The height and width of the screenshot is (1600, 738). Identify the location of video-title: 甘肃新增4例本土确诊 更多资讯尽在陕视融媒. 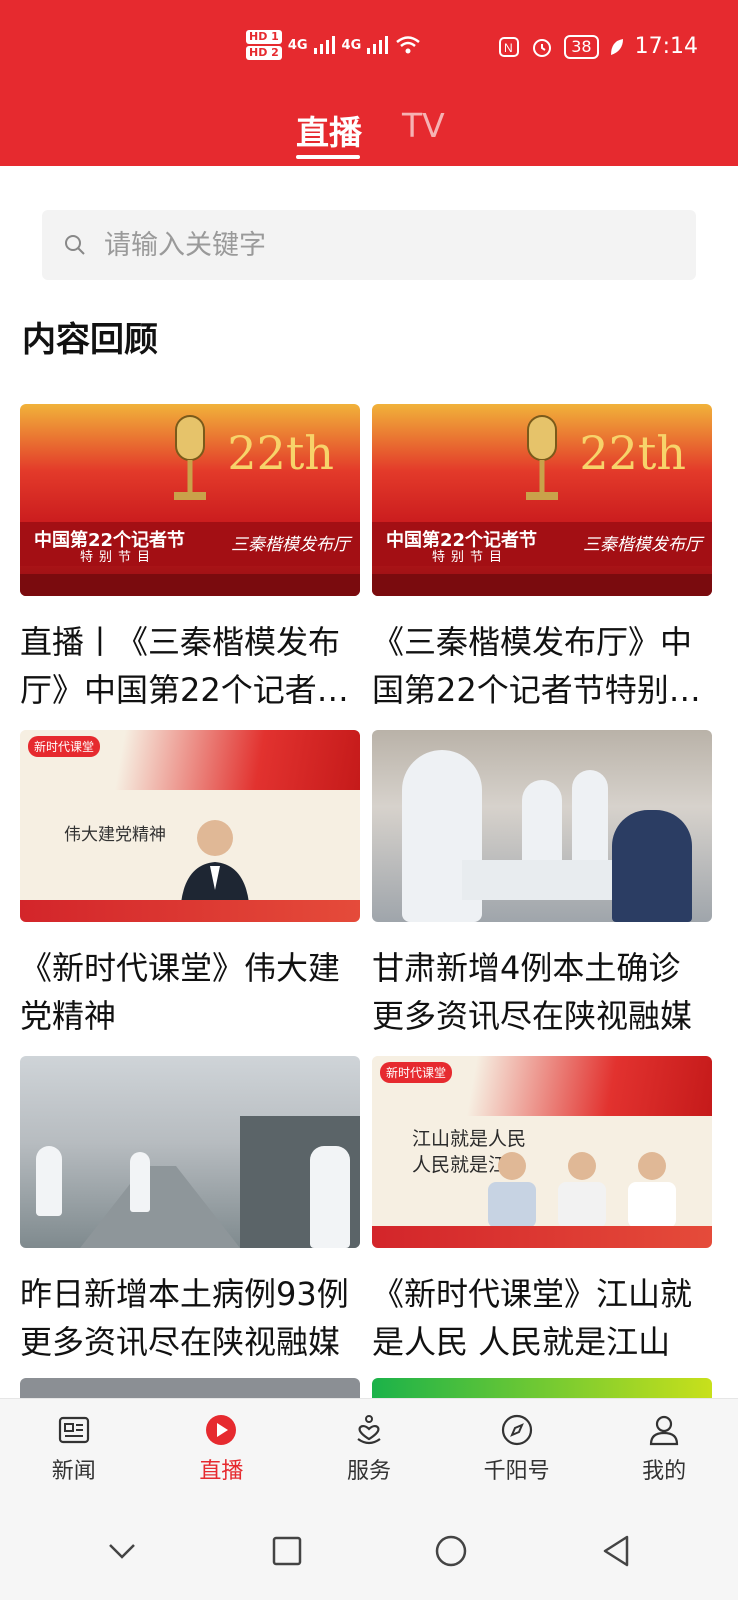
(542, 992).